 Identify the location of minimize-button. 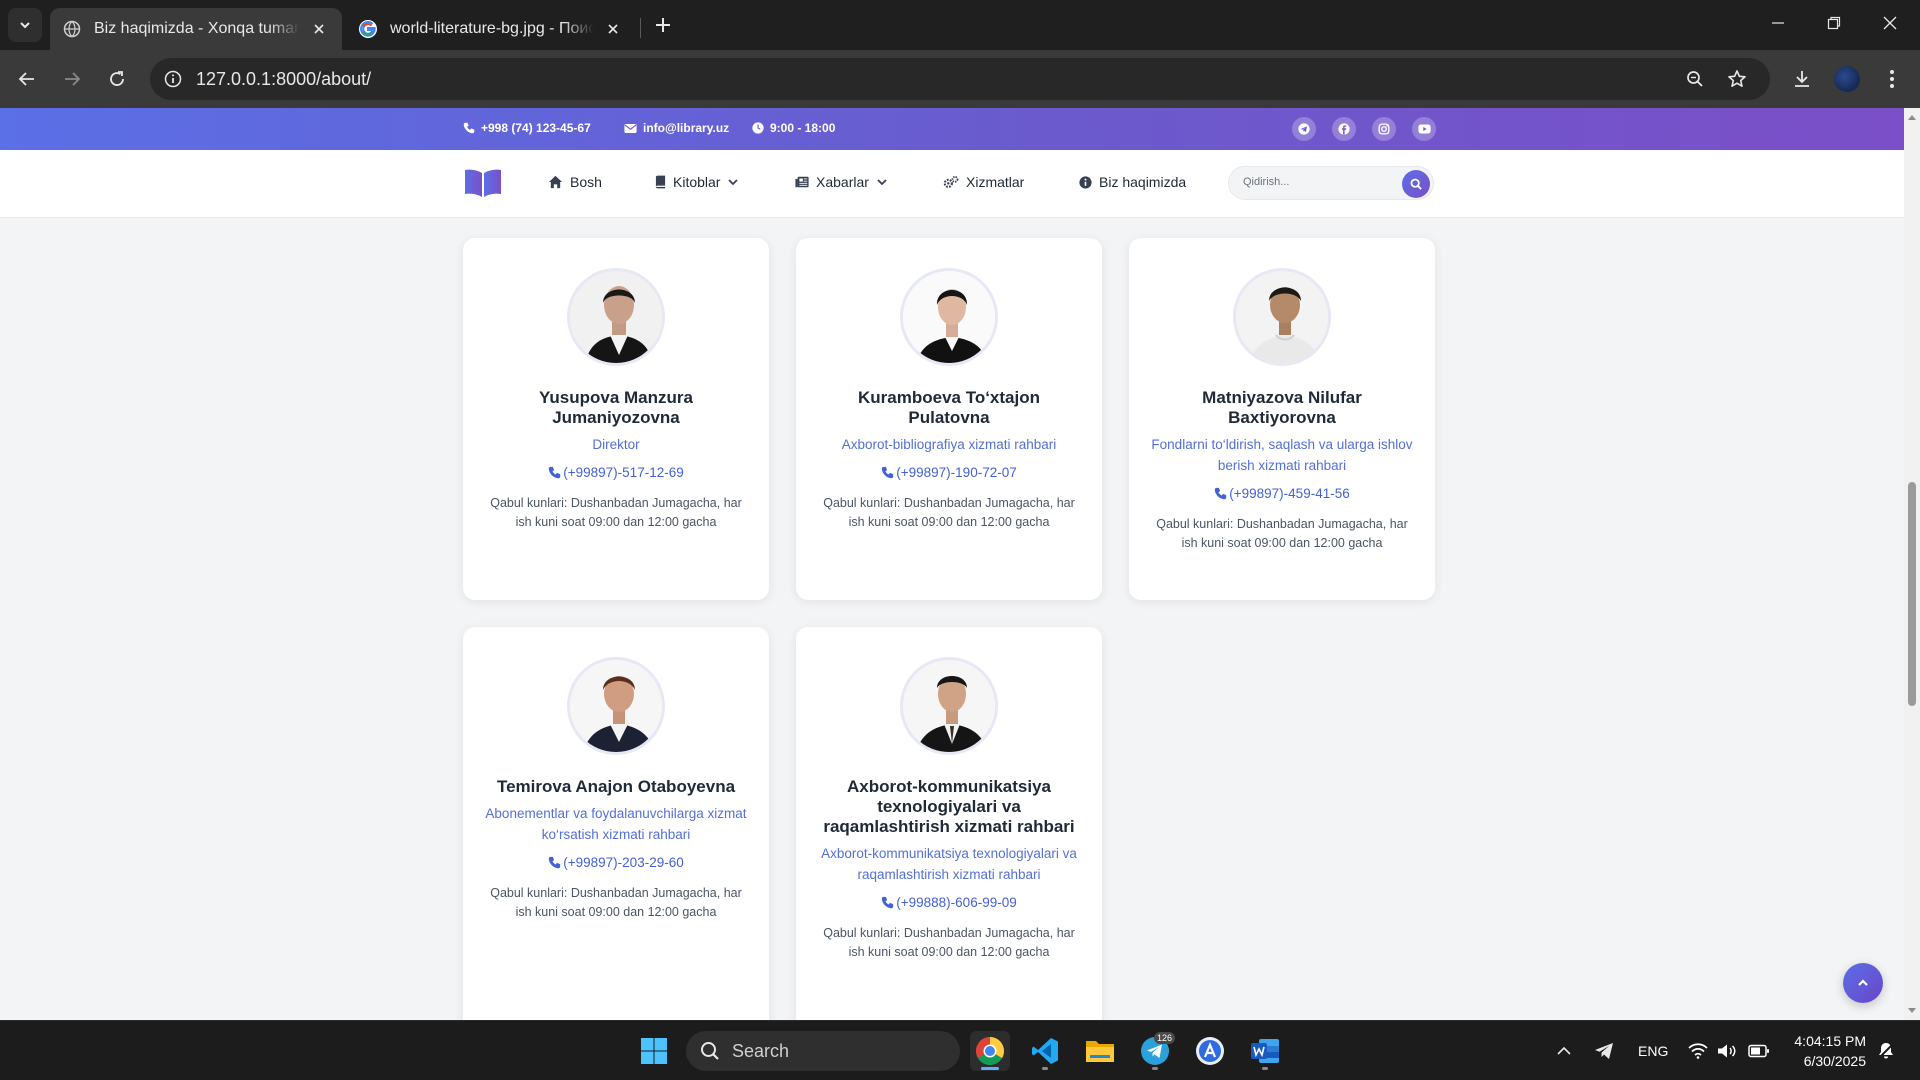
(1778, 23).